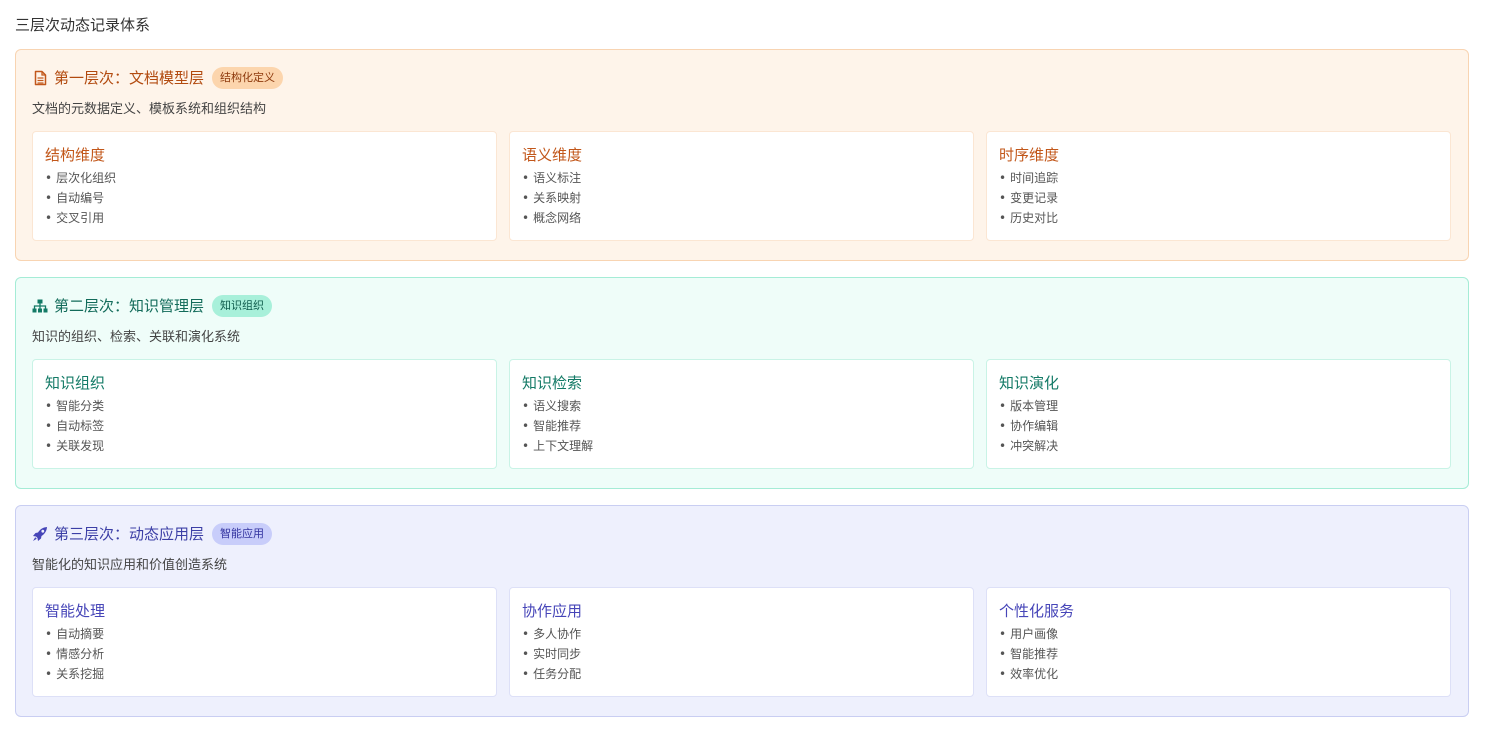  I want to click on list-item: • 自动标签, so click(264, 426).